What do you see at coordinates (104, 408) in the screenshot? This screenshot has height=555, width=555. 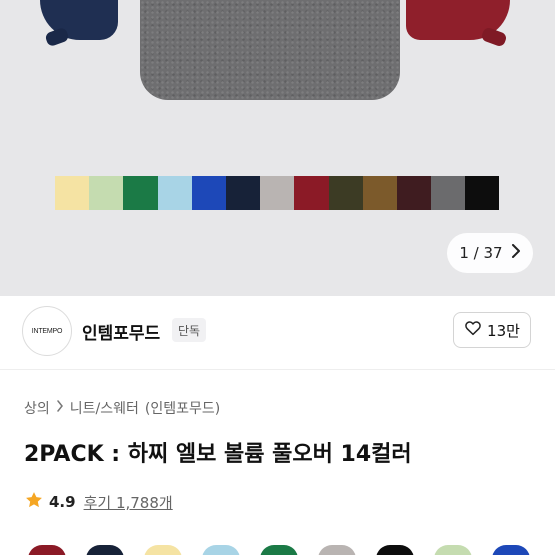 I see `breadcrumb-subcategory: 니트/스웨터` at bounding box center [104, 408].